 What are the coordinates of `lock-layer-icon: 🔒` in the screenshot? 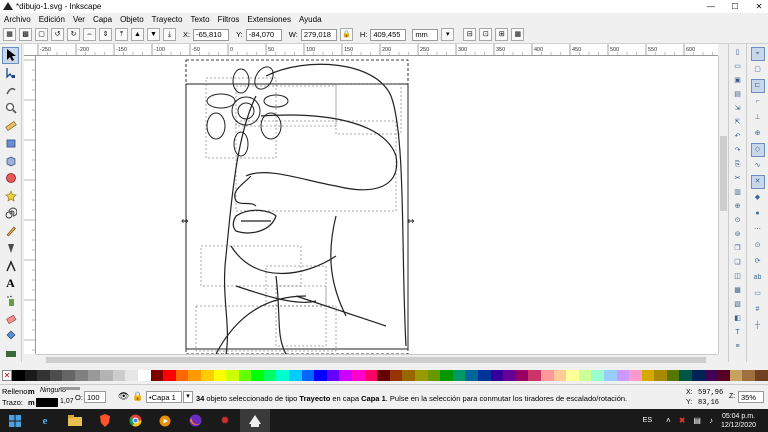 It's located at (137, 396).